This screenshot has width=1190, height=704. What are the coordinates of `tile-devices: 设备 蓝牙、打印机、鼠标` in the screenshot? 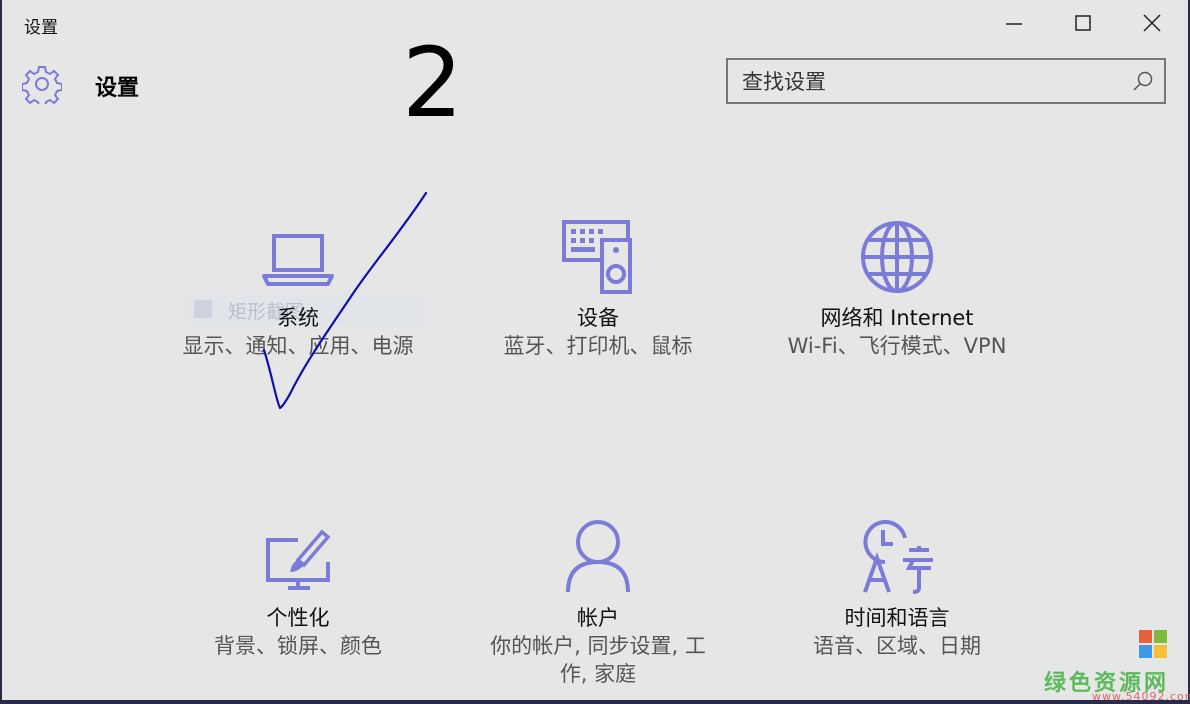 It's located at (598, 289).